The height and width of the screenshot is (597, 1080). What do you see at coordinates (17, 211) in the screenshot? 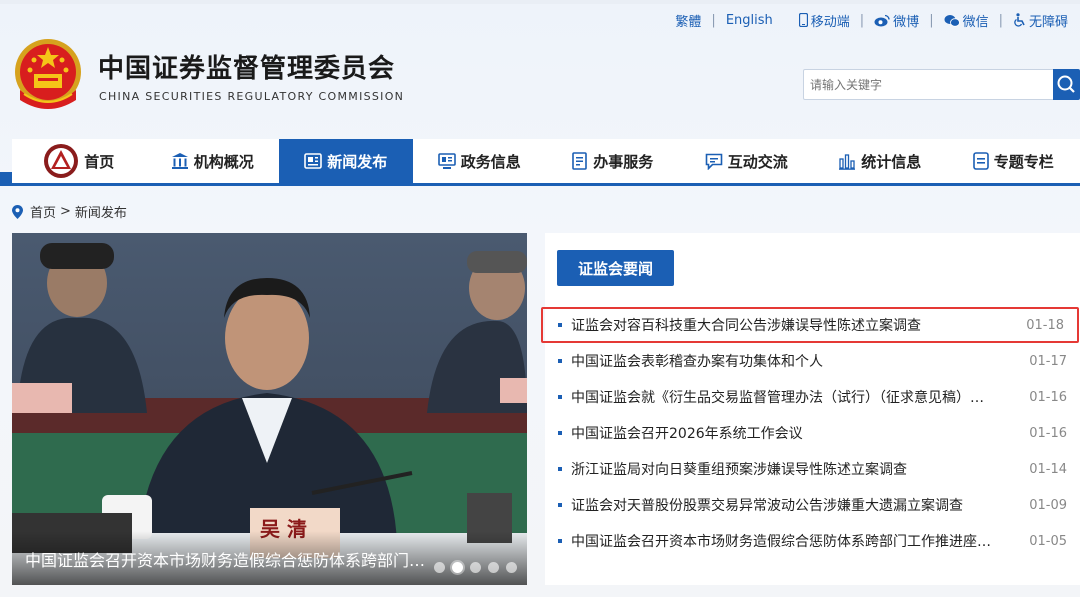
I see `location-pin-icon` at bounding box center [17, 211].